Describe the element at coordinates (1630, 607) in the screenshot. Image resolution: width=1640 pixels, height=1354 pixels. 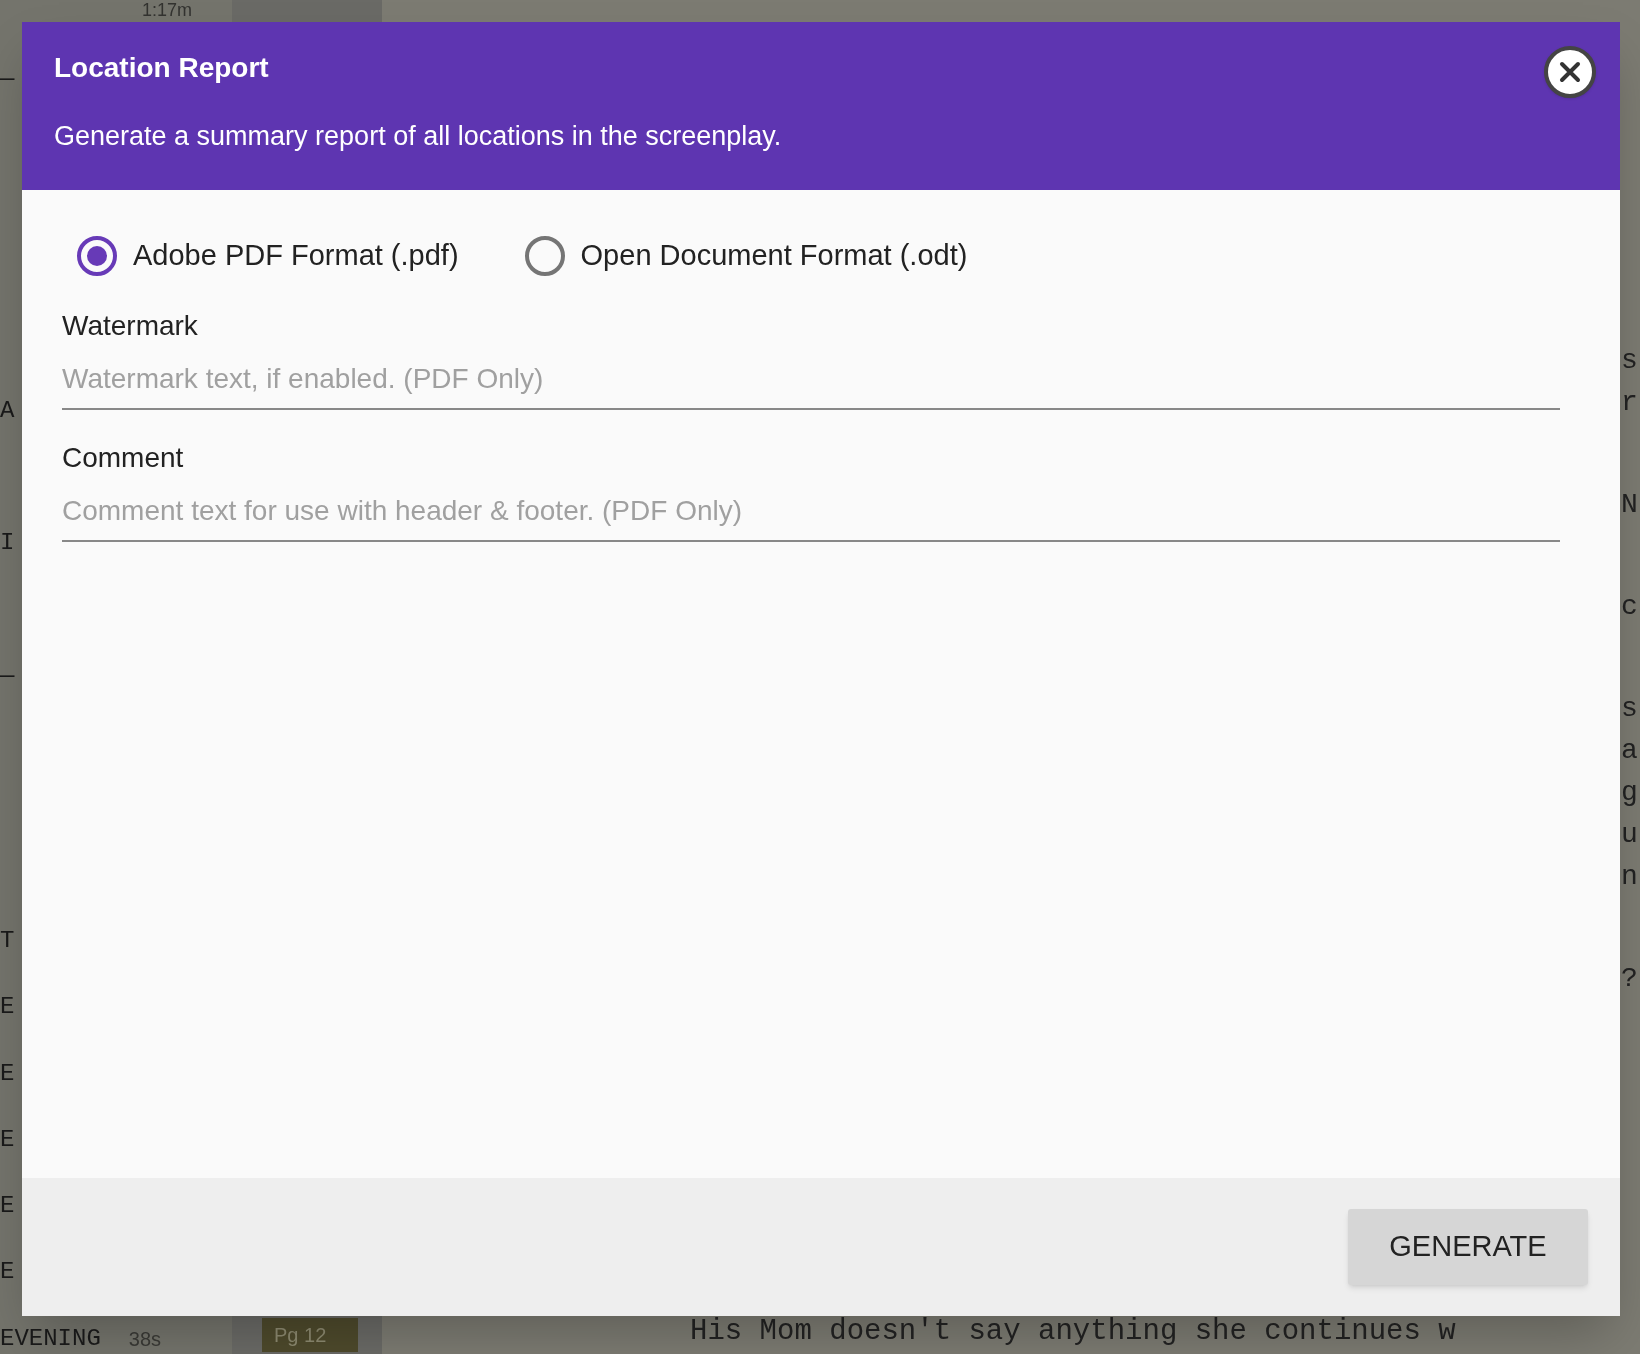
I see `script-text: c` at that location.